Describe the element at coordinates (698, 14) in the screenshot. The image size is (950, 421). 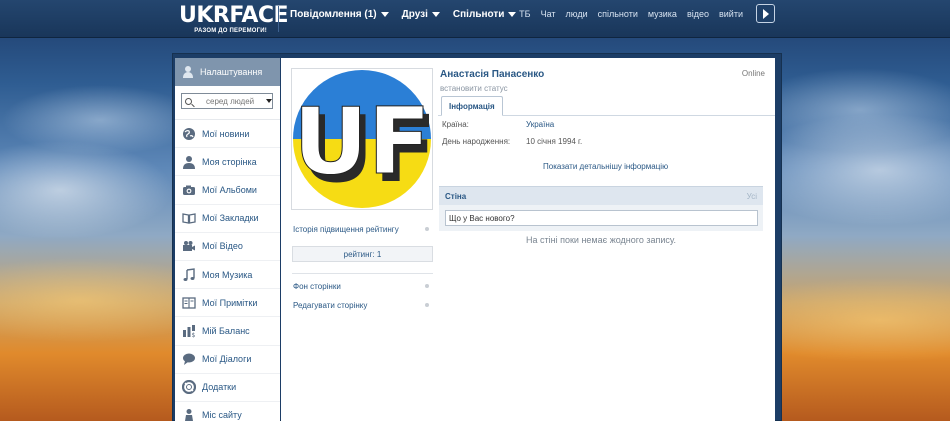
I see `nav-link-video: відео` at that location.